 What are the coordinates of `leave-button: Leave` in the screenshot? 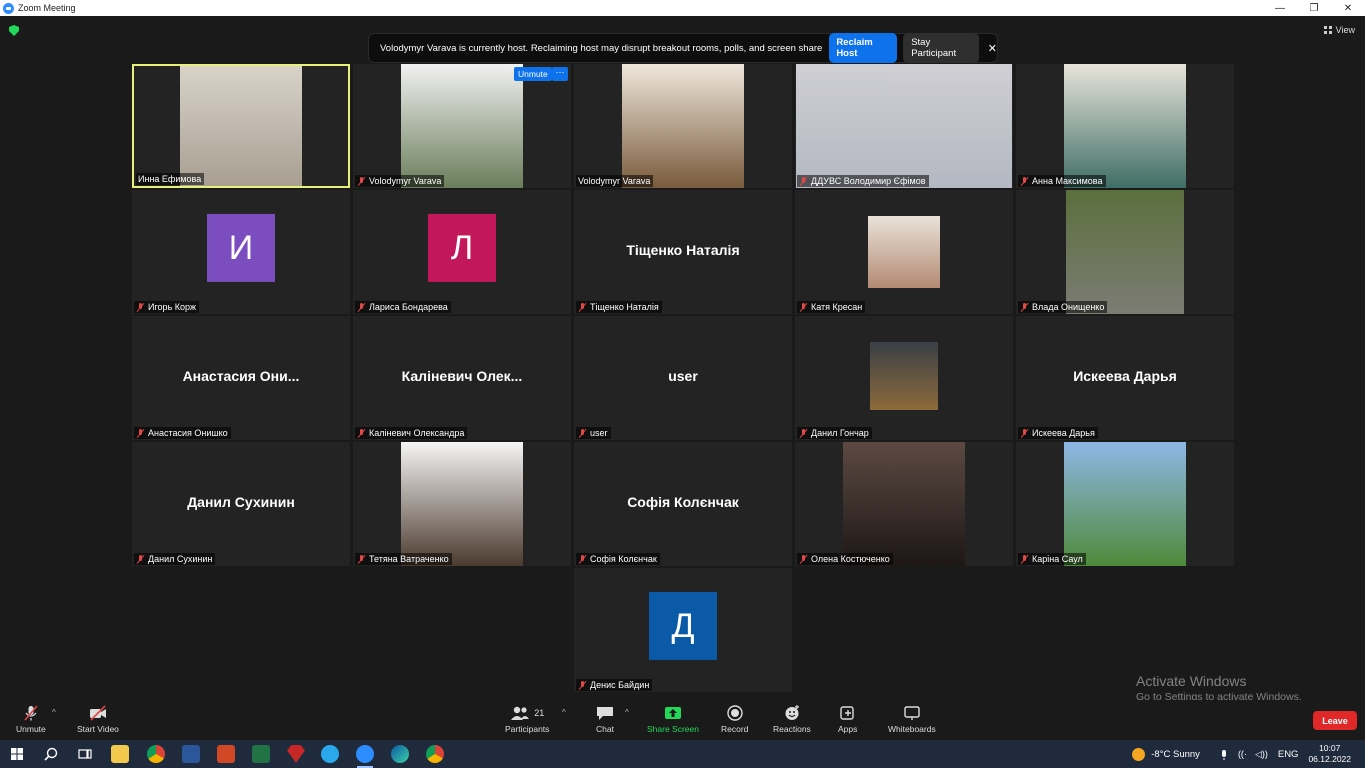 It's located at (1335, 720).